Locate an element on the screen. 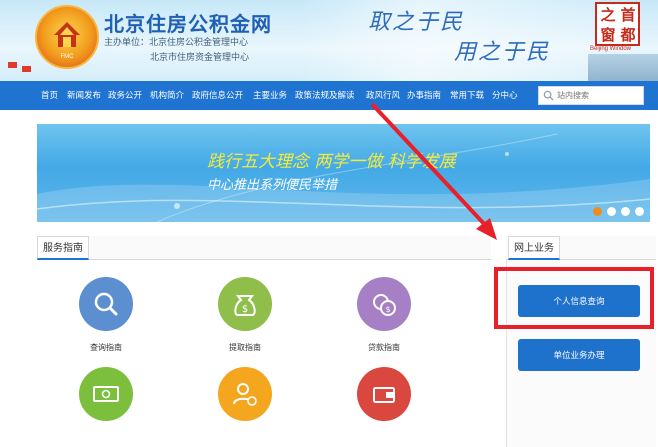 The image size is (658, 447). nav-item-main-business: 主要业务 is located at coordinates (270, 95).